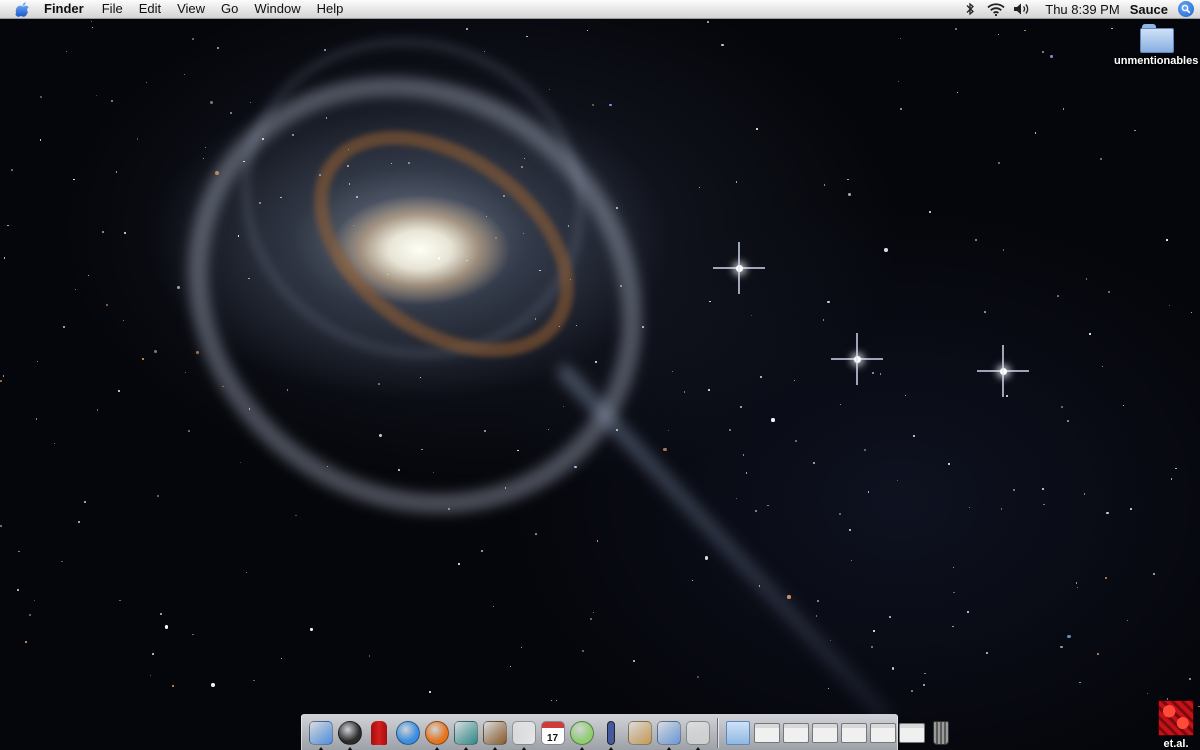 Image resolution: width=1200 pixels, height=750 pixels. What do you see at coordinates (495, 733) in the screenshot?
I see `dock-item-preview-a6` at bounding box center [495, 733].